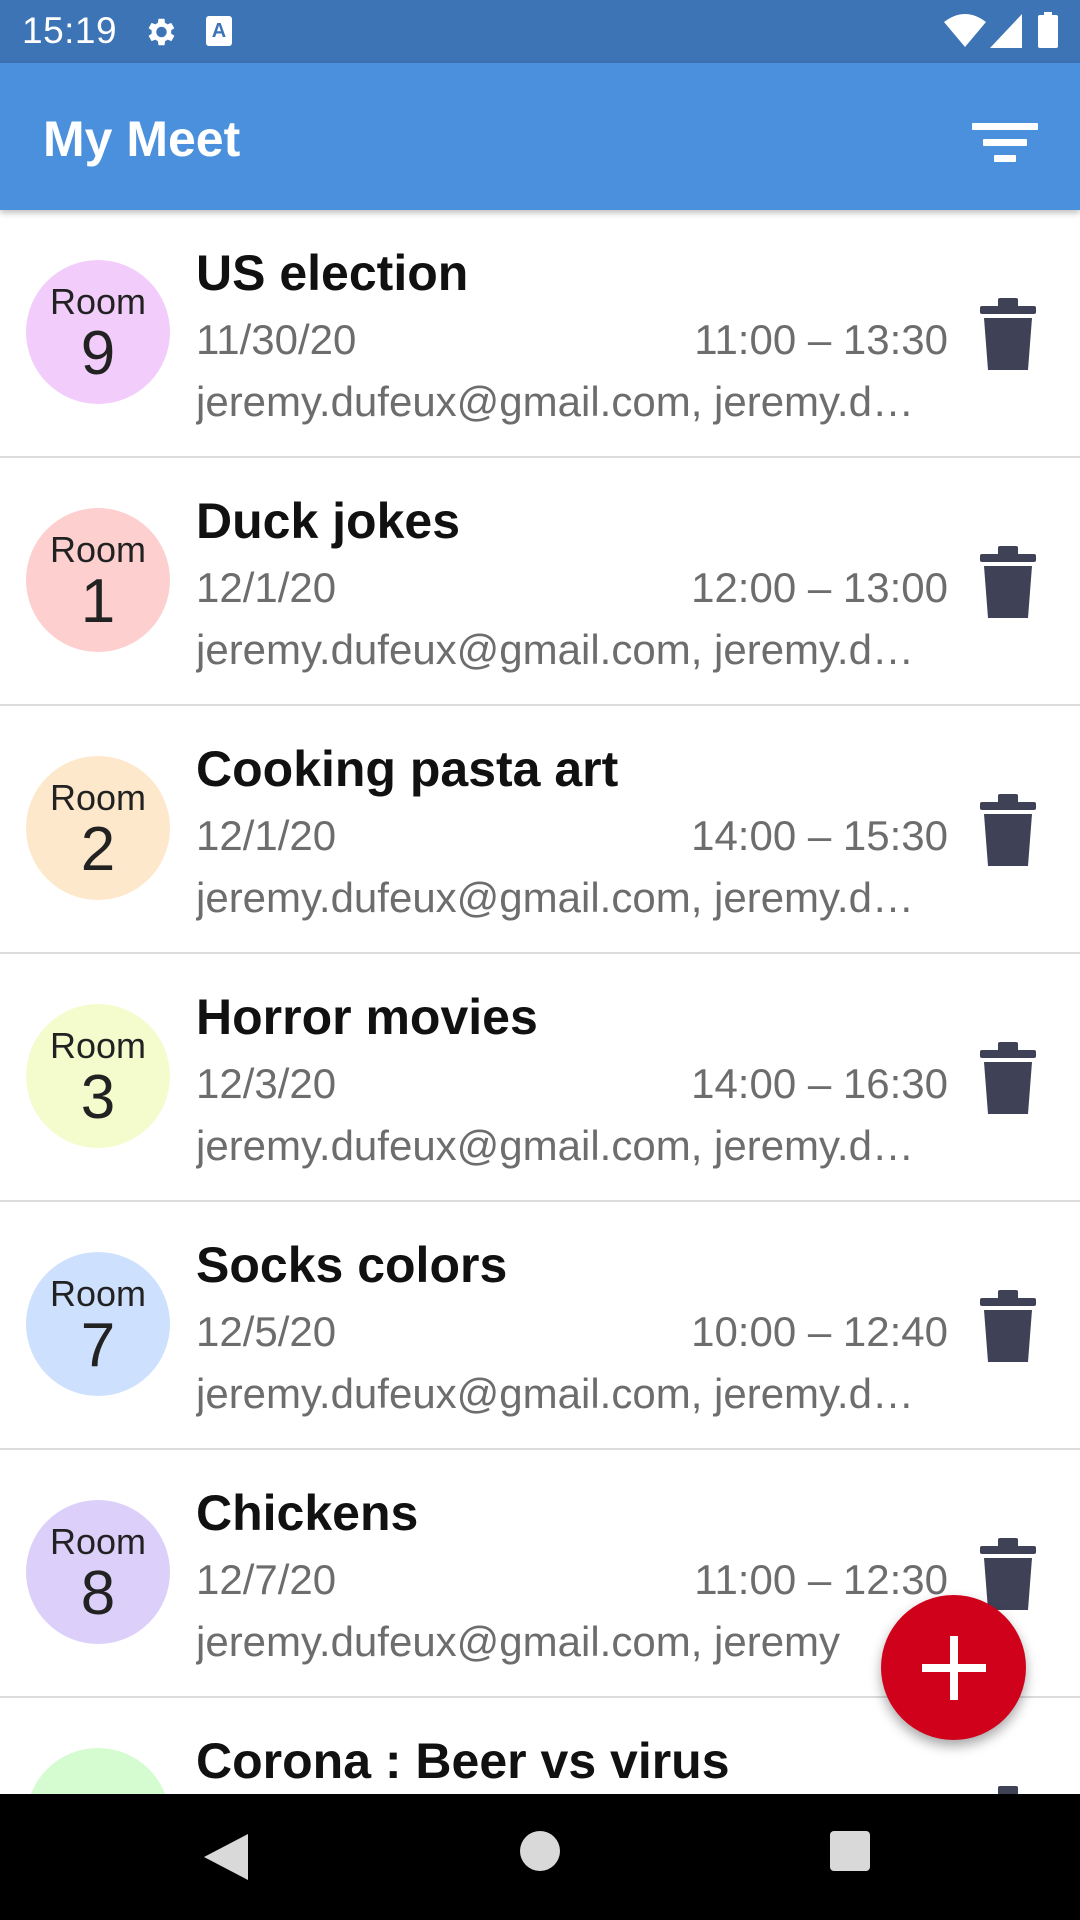 The image size is (1080, 1920). What do you see at coordinates (98, 1771) in the screenshot?
I see `room-avatar: Room` at bounding box center [98, 1771].